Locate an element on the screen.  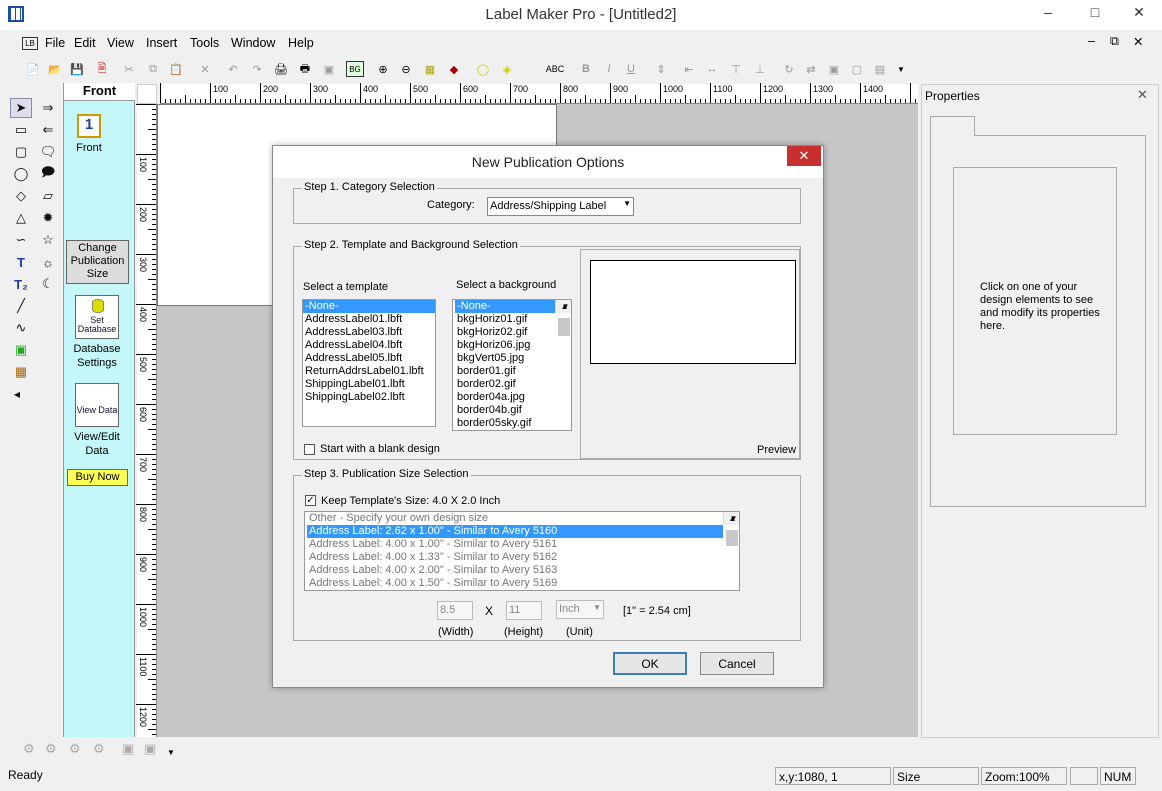
freeform-icon: ∽ is located at coordinates (21, 240).